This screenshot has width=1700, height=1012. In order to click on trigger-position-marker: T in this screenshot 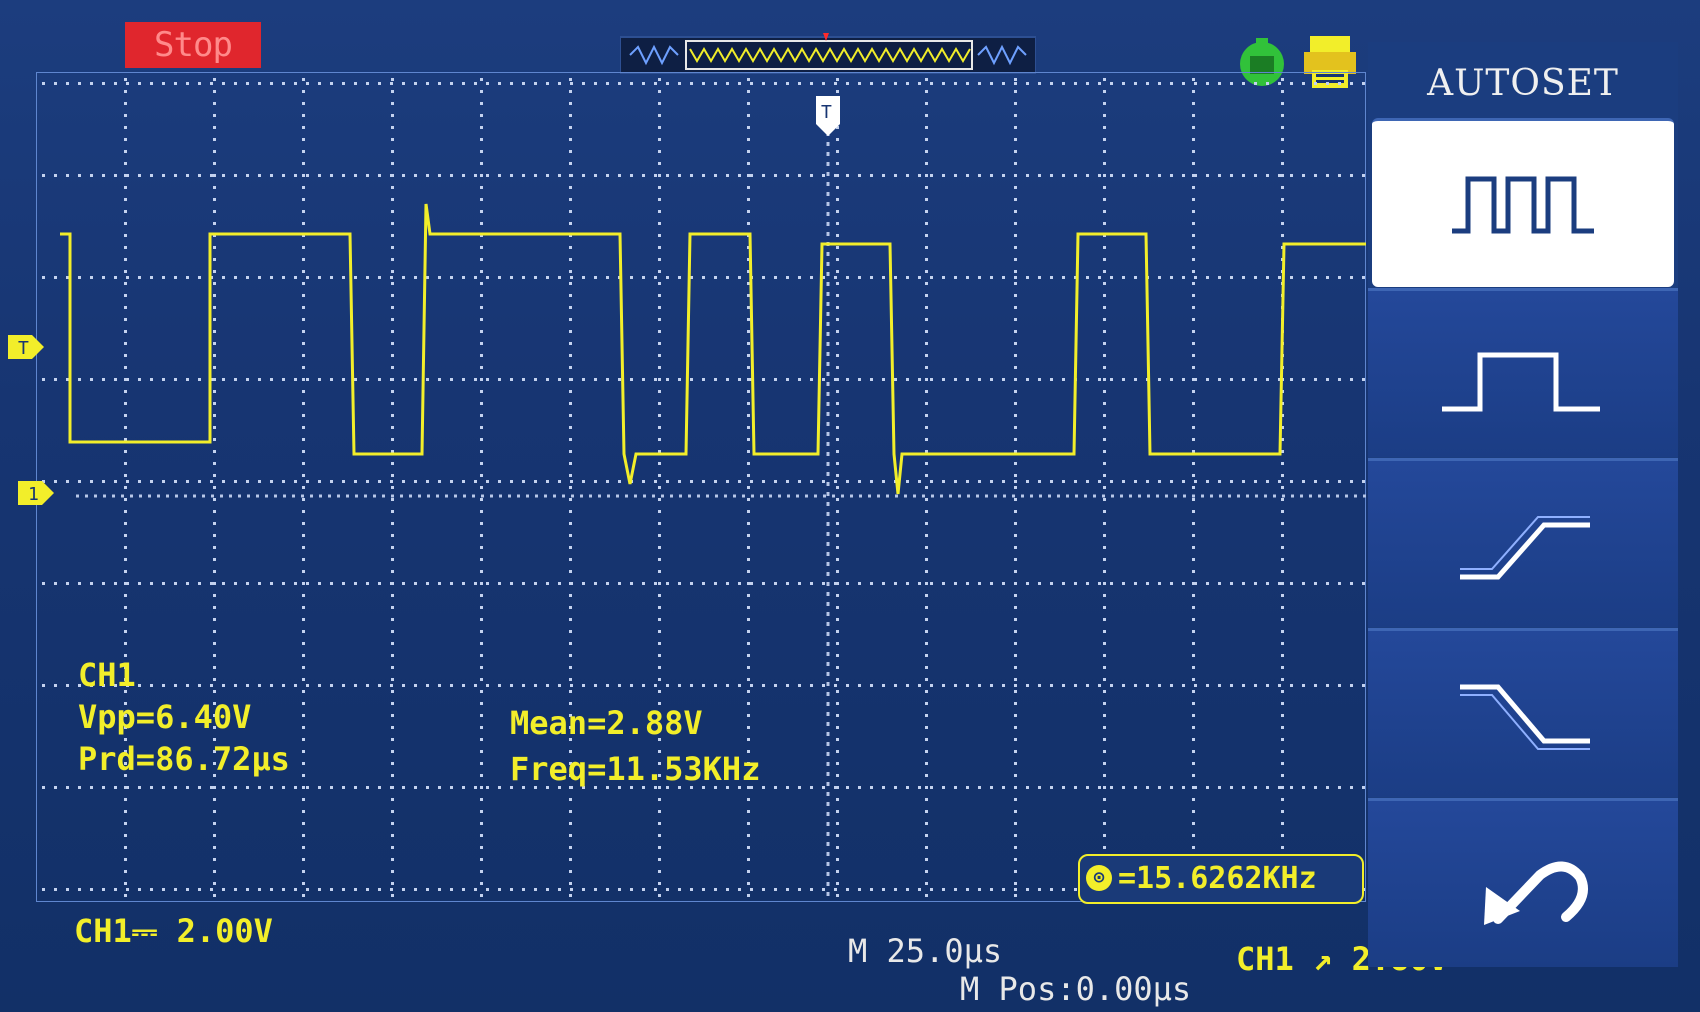, I will do `click(828, 116)`.